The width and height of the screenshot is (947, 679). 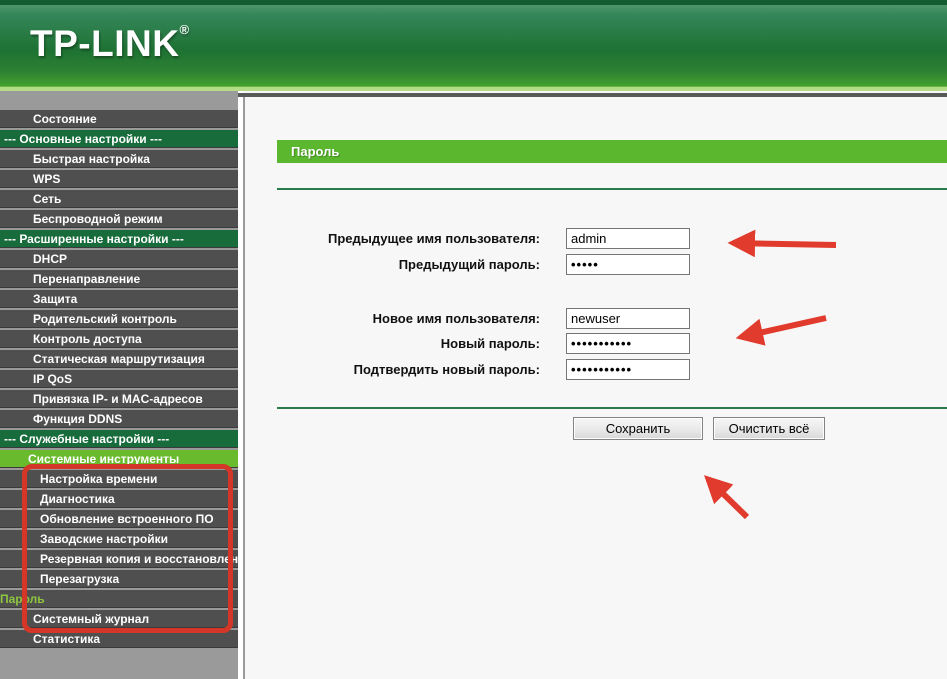 What do you see at coordinates (119, 239) in the screenshot?
I see `sidebar-section-header: --- Расширенные настройки ---` at bounding box center [119, 239].